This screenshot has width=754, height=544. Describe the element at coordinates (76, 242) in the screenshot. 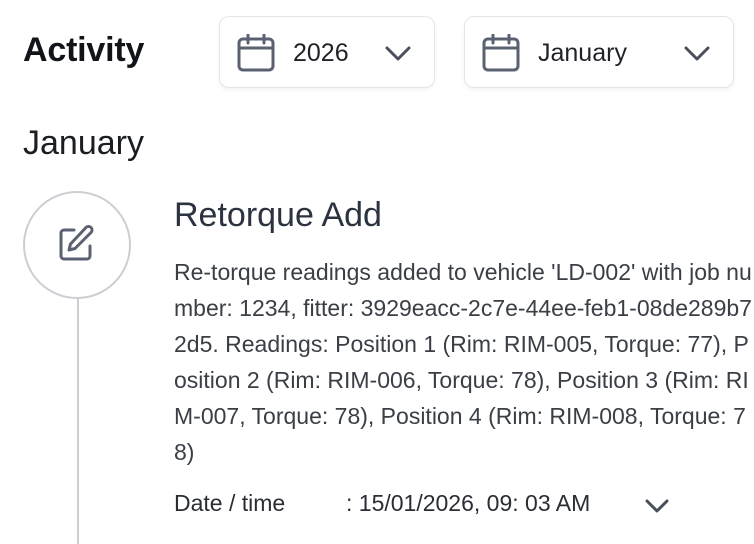

I see `edit-icon` at that location.